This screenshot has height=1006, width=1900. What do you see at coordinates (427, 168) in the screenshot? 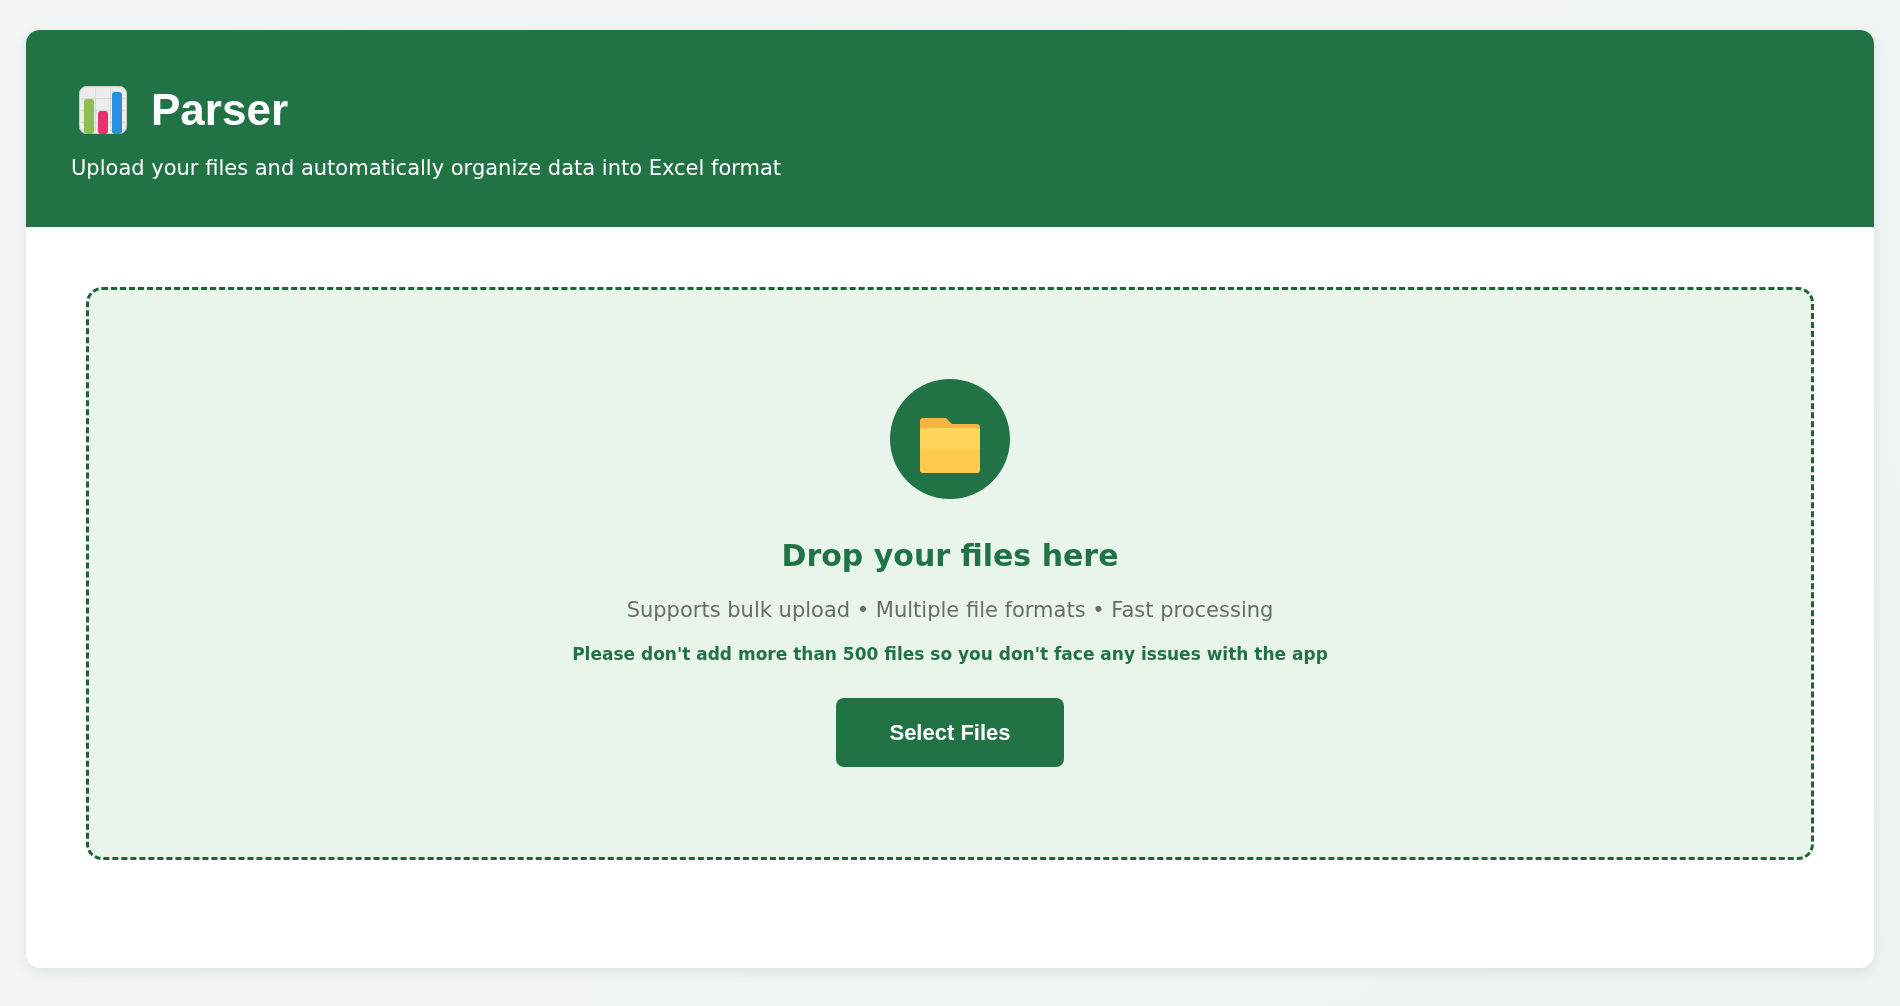
I see `app-subtitle: Upload your files and automatically organize data into Excel format` at bounding box center [427, 168].